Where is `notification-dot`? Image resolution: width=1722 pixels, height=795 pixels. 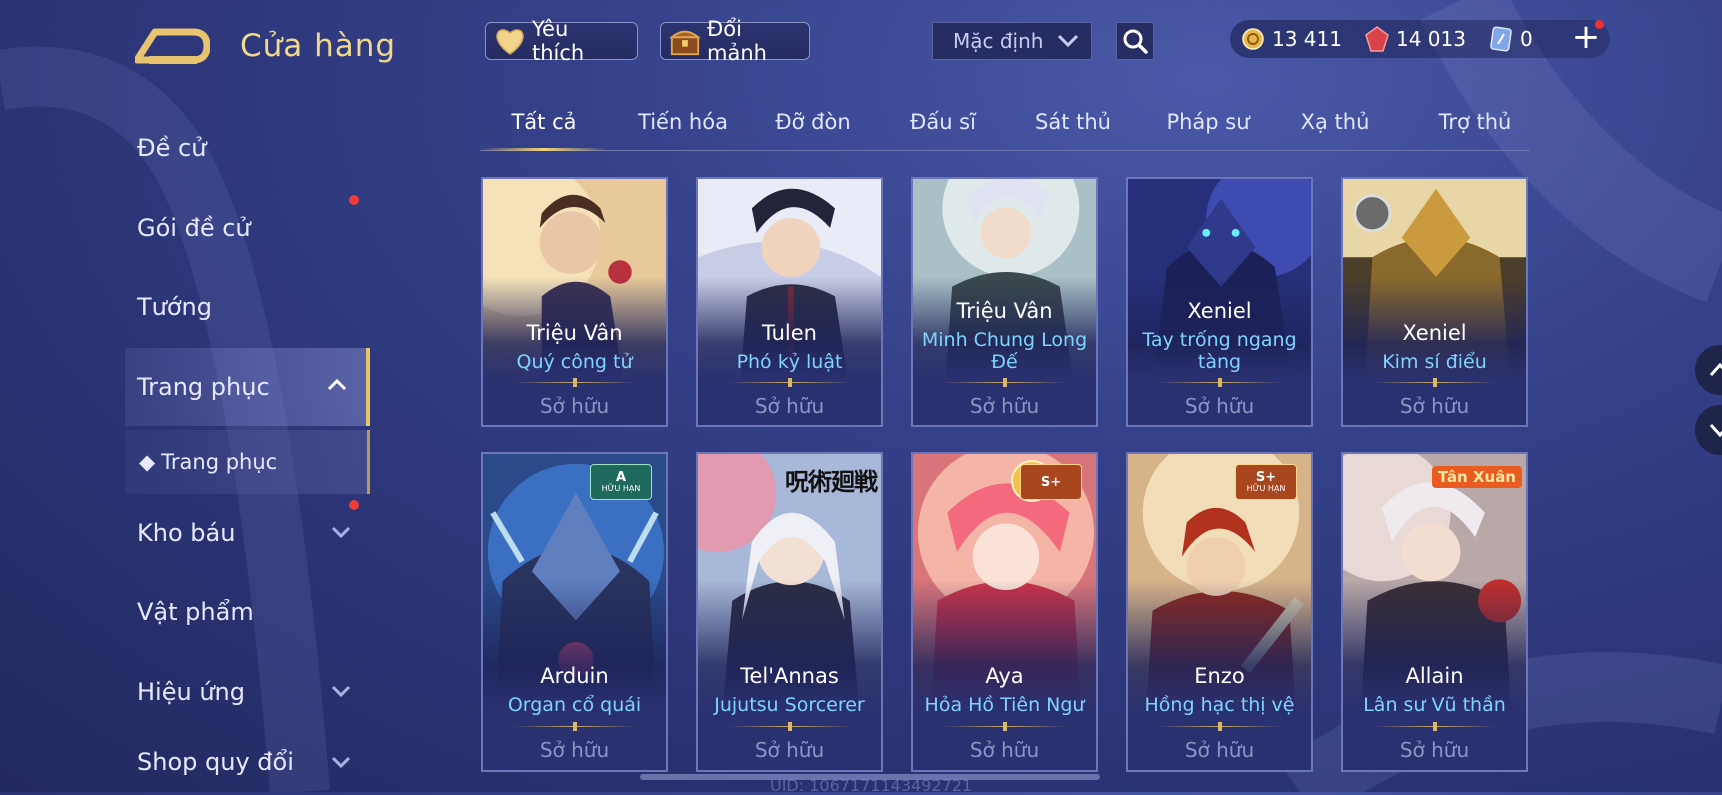
notification-dot is located at coordinates (1599, 24).